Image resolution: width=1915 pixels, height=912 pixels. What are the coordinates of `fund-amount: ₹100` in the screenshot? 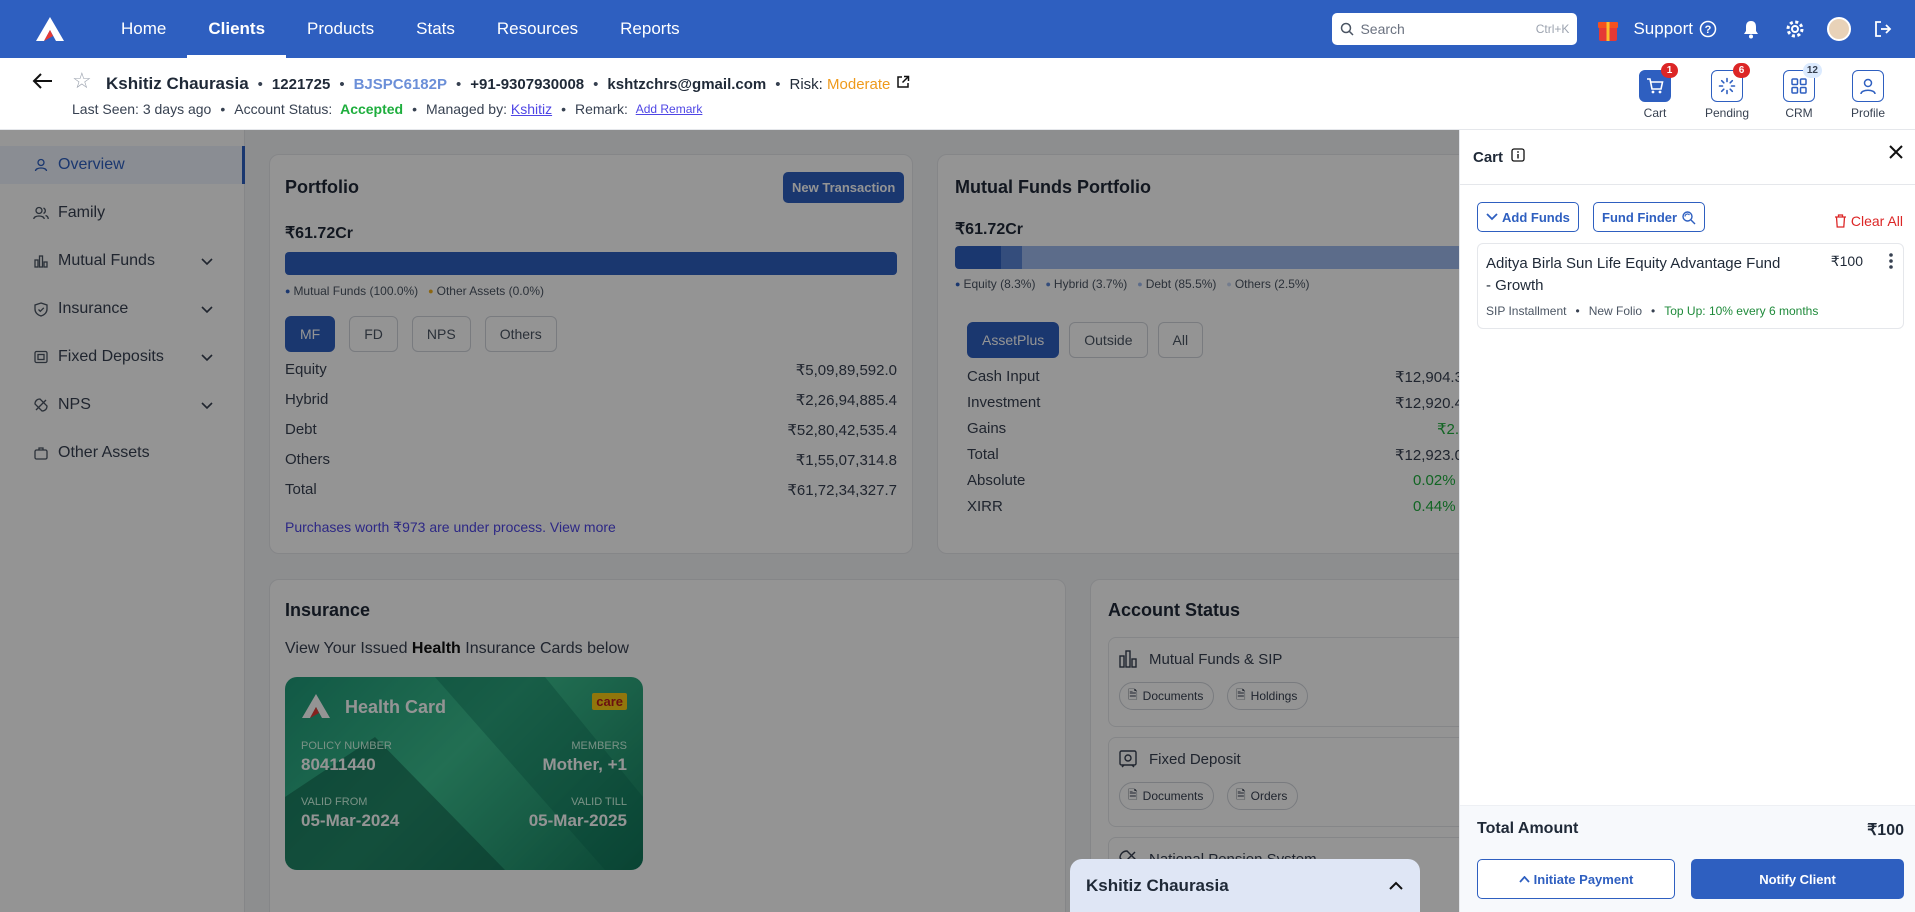 It's located at (1846, 261).